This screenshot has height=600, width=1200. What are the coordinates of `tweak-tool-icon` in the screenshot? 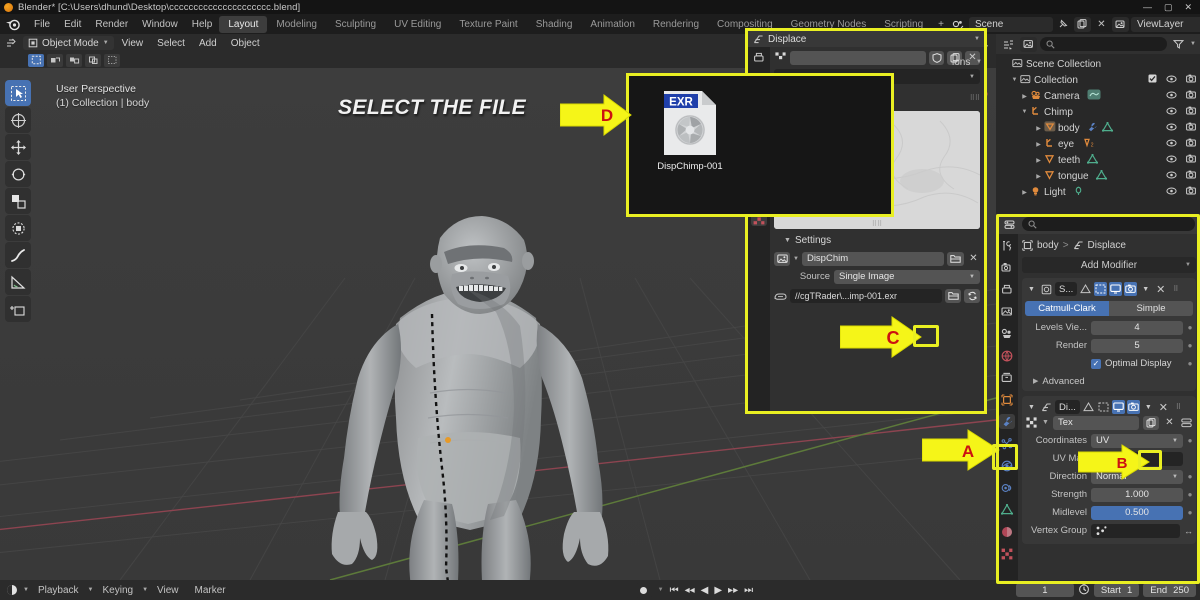 It's located at (18, 93).